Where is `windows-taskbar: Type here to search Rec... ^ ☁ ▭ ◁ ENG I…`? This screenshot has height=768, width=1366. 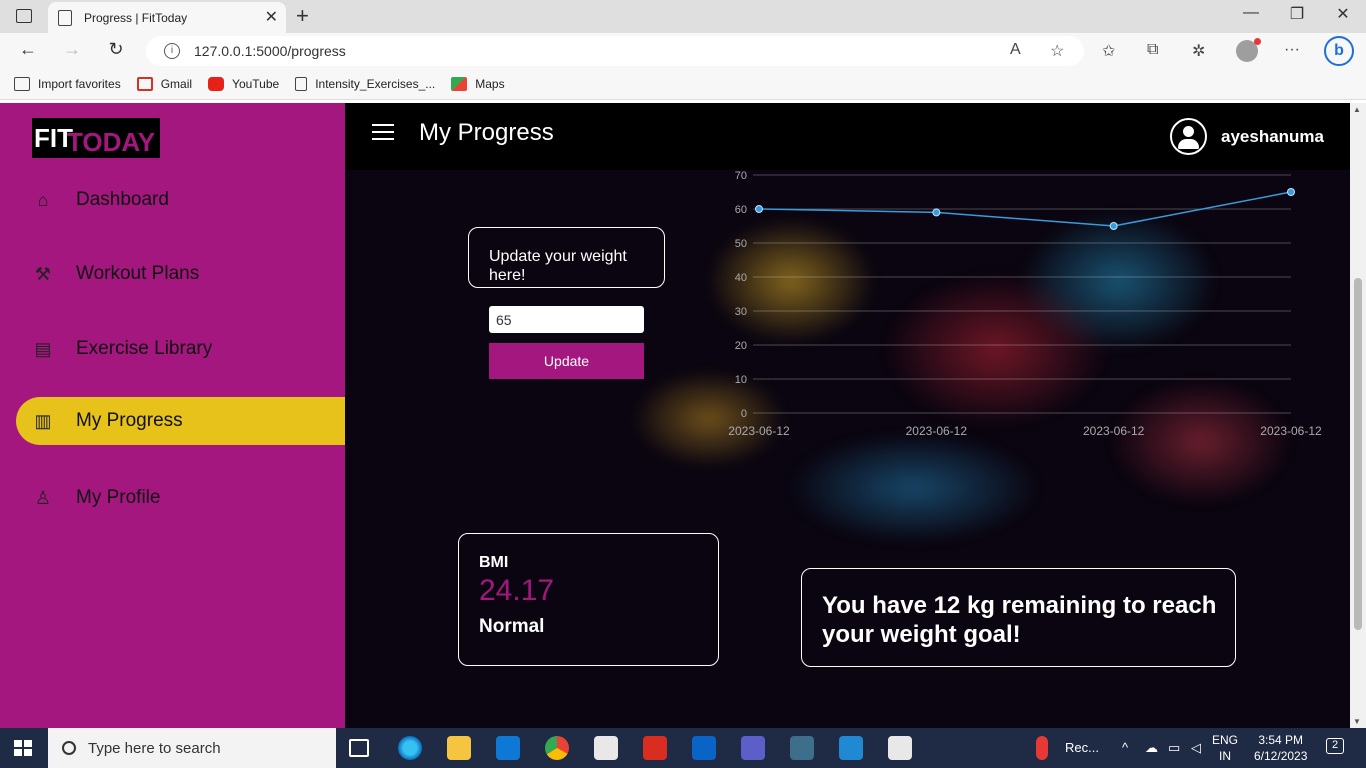
windows-taskbar: Type here to search Rec... ^ ☁ ▭ ◁ ENG I… is located at coordinates (683, 748).